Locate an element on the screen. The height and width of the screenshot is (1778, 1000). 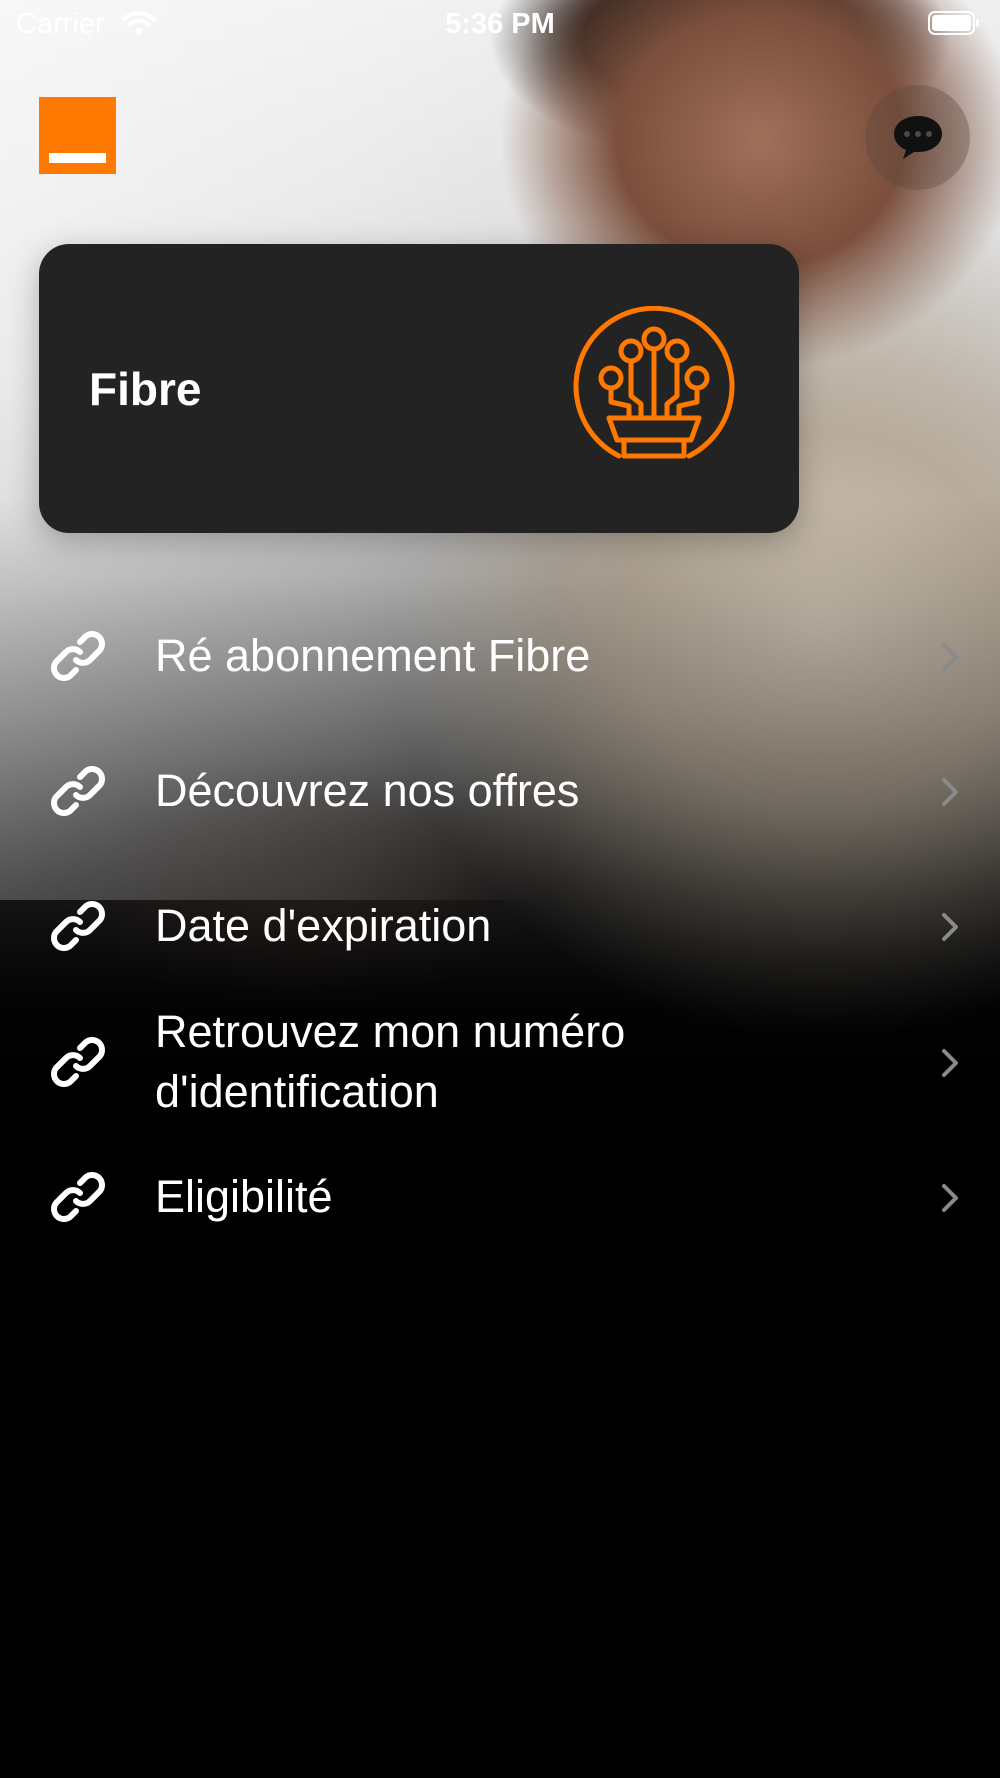
battery-icon is located at coordinates (954, 22).